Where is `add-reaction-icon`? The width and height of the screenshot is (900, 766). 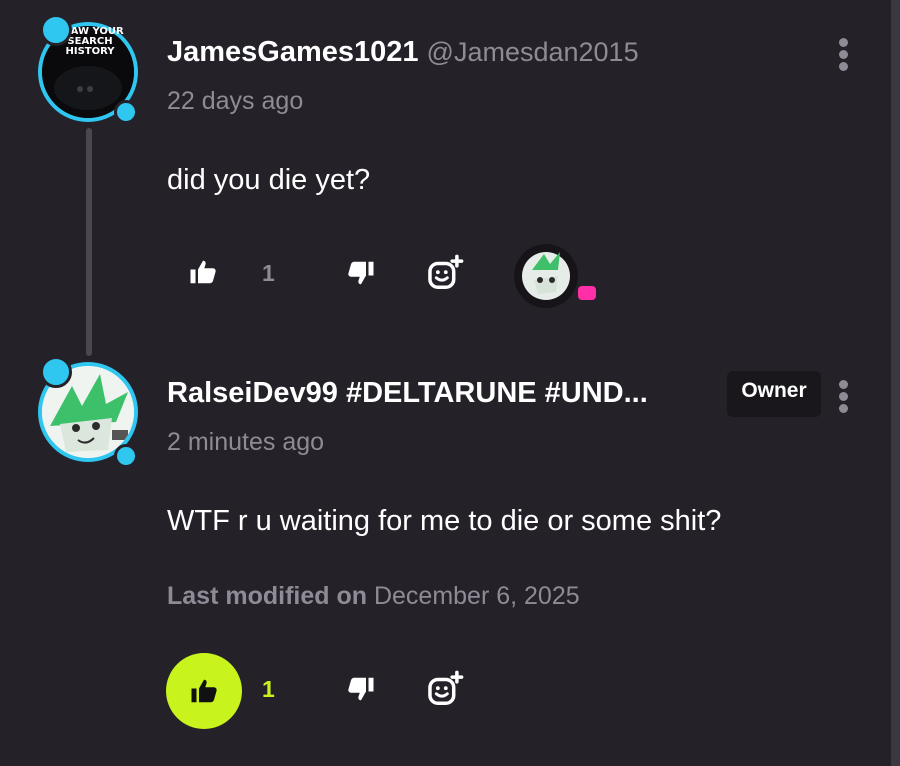 add-reaction-icon is located at coordinates (446, 687).